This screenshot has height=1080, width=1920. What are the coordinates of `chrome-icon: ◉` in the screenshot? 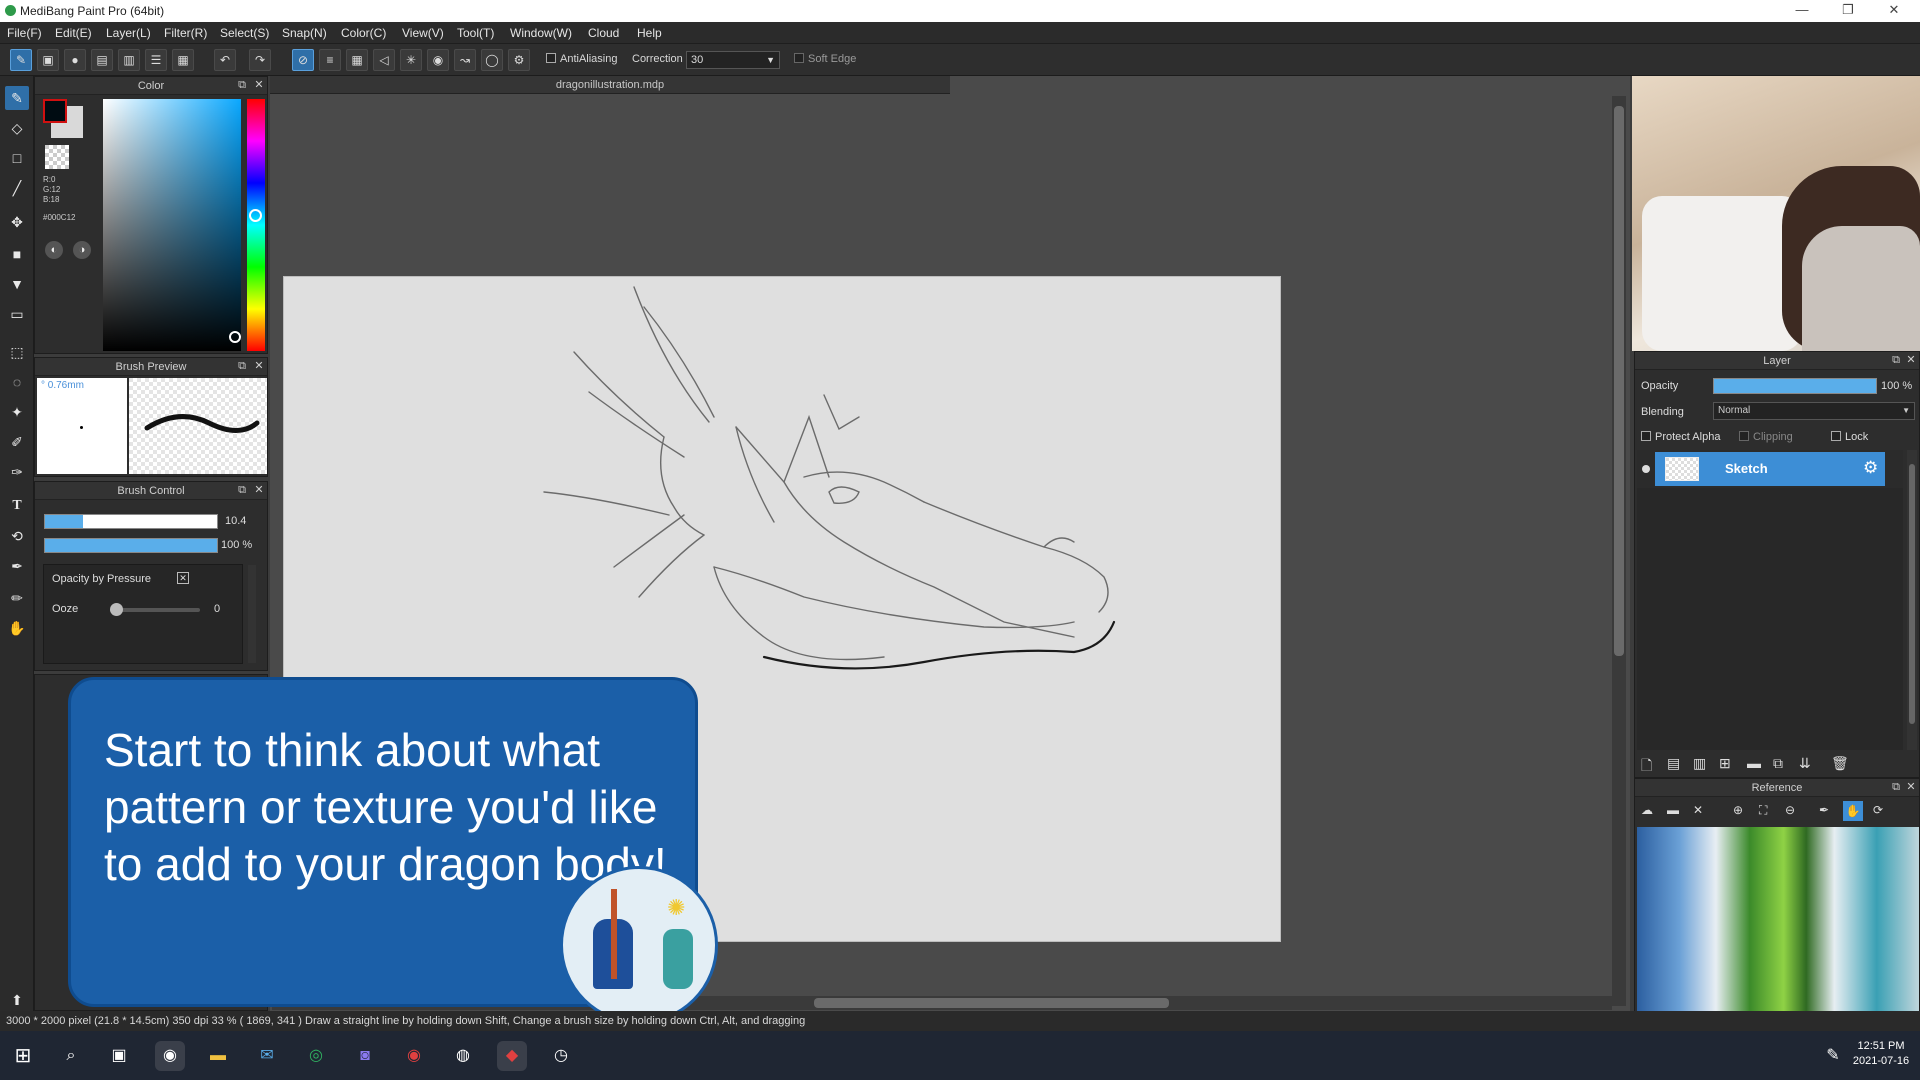 It's located at (170, 1056).